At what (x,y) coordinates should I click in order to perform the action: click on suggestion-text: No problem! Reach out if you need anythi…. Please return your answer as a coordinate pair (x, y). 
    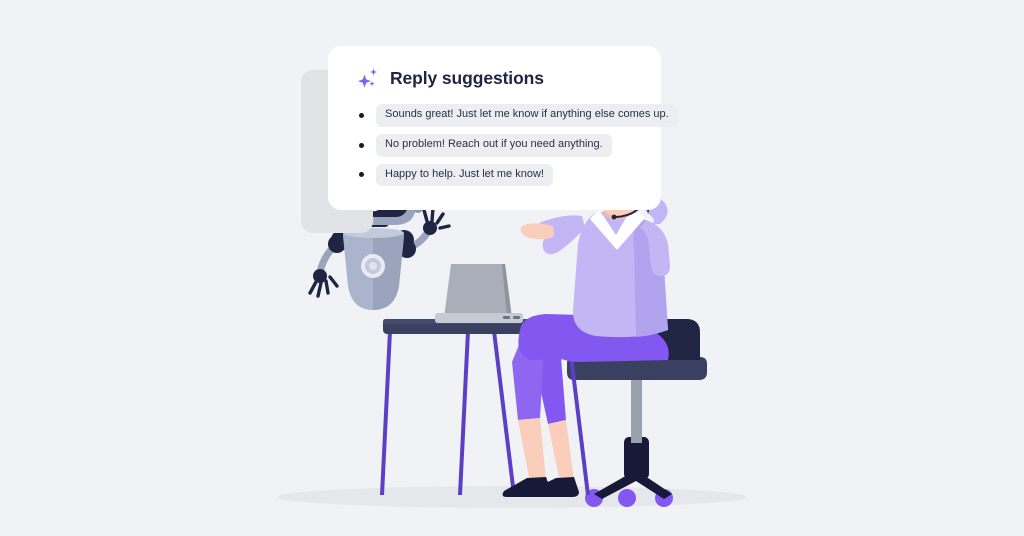
    Looking at the image, I should click on (494, 145).